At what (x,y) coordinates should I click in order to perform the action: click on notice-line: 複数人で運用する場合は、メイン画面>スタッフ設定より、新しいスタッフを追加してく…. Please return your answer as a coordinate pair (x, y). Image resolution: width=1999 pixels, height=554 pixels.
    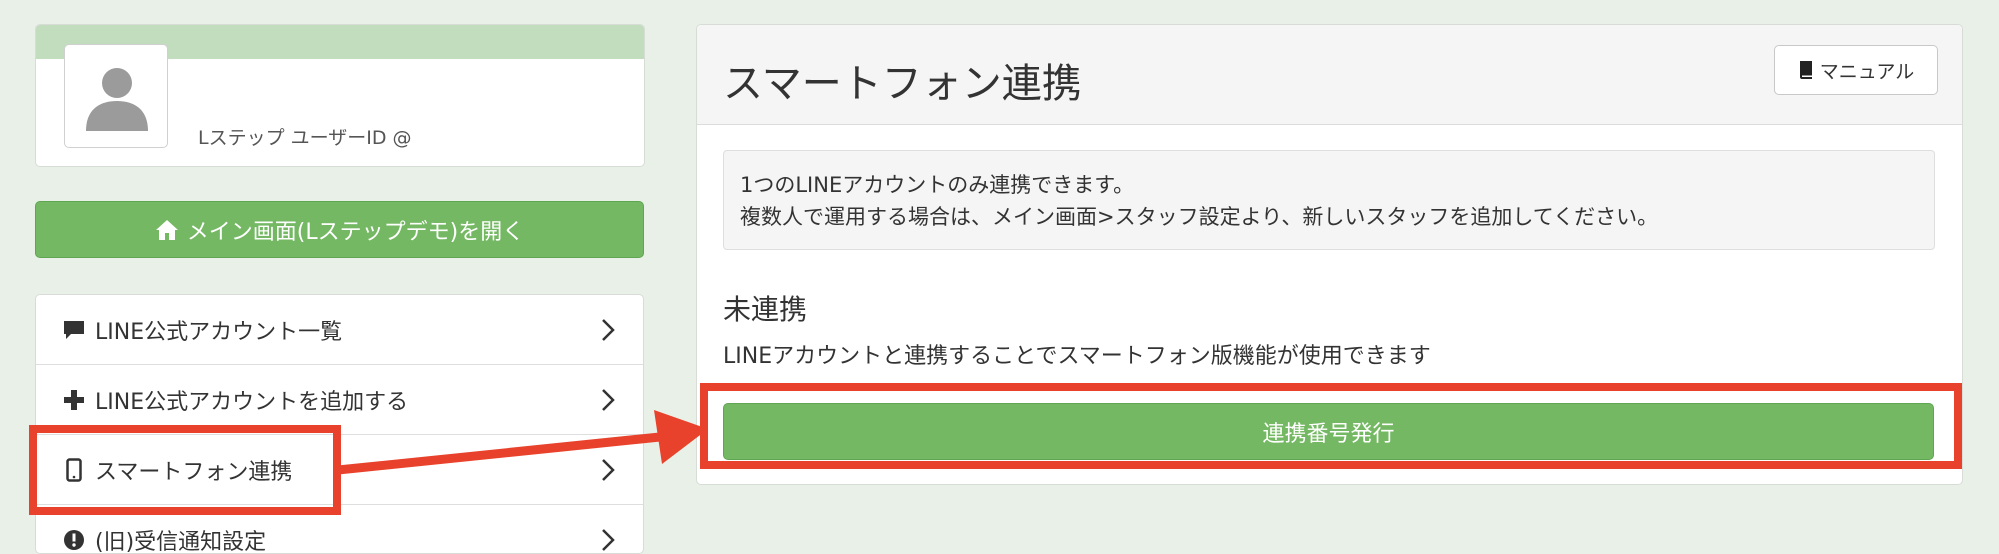
    Looking at the image, I should click on (1329, 217).